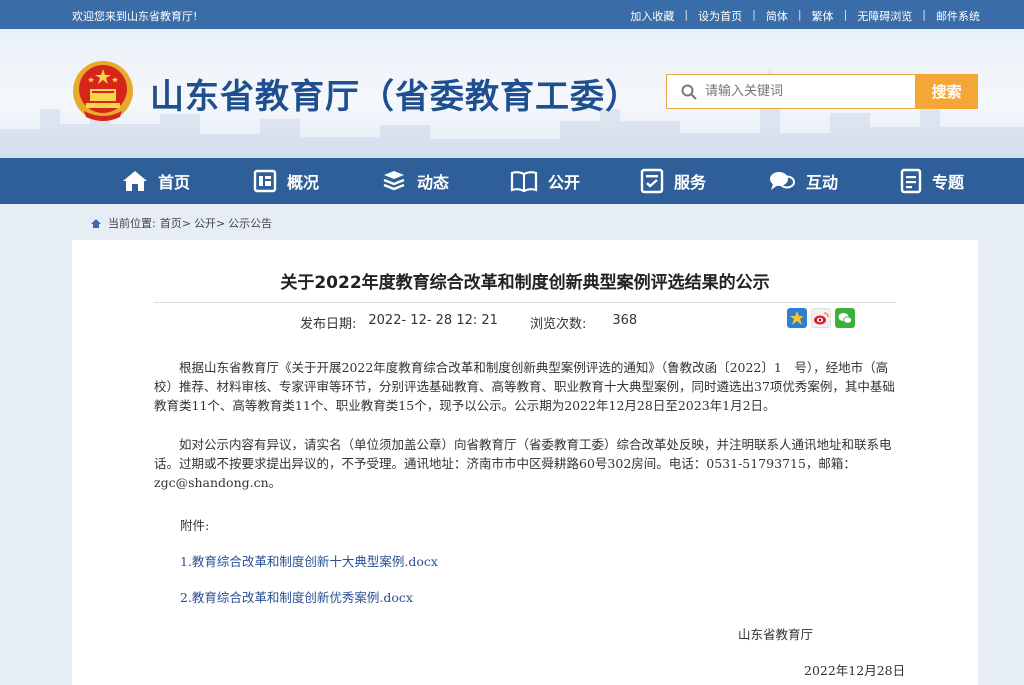  I want to click on title-divider, so click(525, 302).